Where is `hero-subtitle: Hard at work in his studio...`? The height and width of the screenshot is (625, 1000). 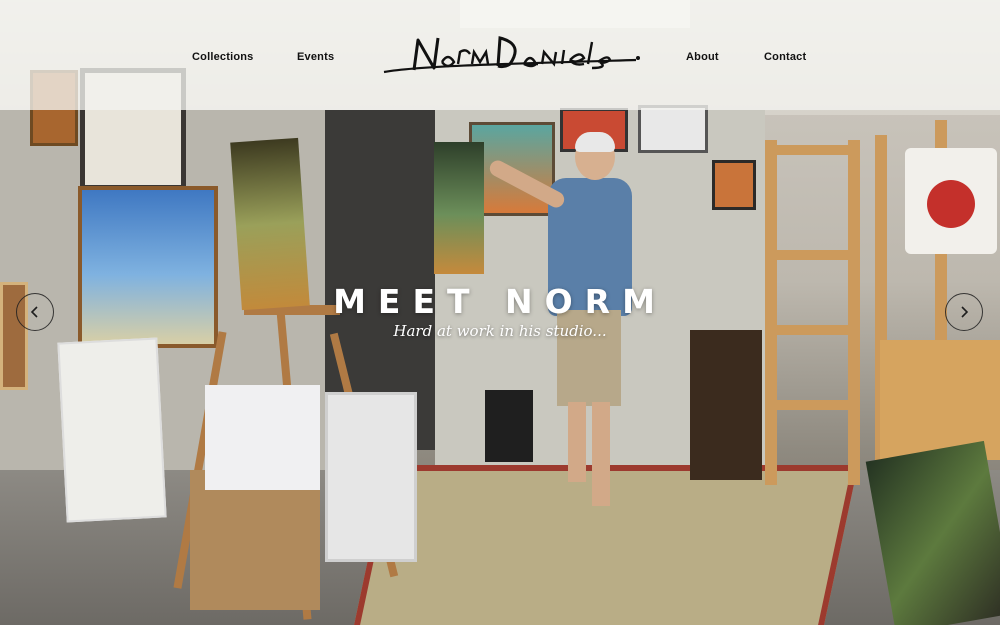 hero-subtitle: Hard at work in his studio... is located at coordinates (500, 331).